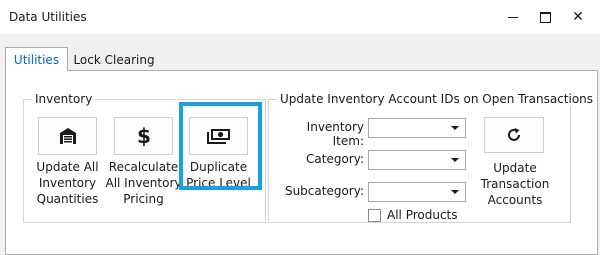  What do you see at coordinates (335, 134) in the screenshot?
I see `inventory-item-label: Inventory Item:` at bounding box center [335, 134].